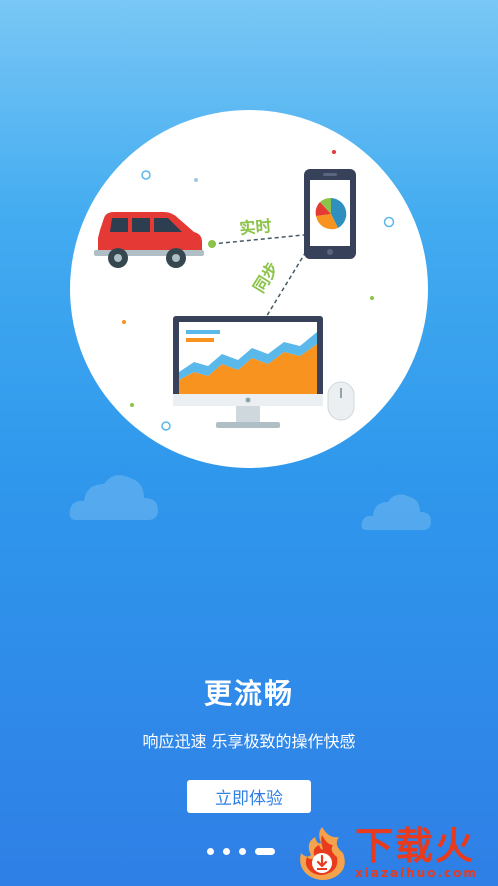 This screenshot has width=498, height=886. Describe the element at coordinates (330, 214) in the screenshot. I see `phone-icon` at that location.